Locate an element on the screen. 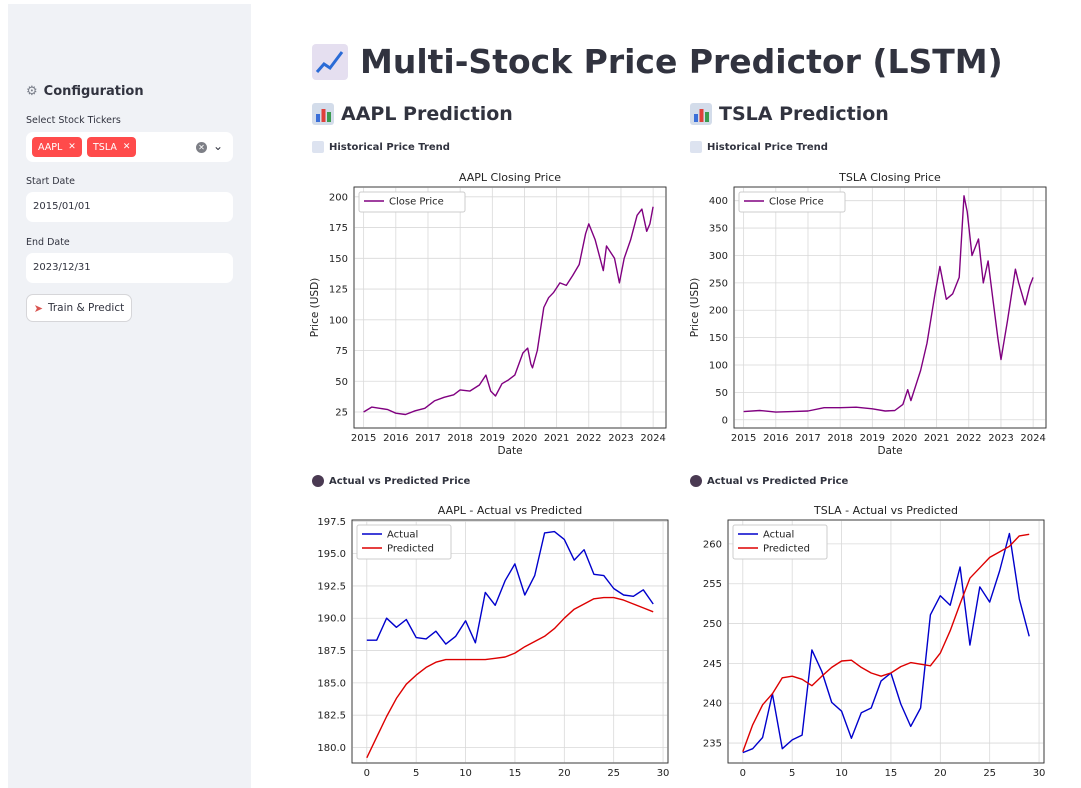  y-tick-label: 260 is located at coordinates (712, 544).